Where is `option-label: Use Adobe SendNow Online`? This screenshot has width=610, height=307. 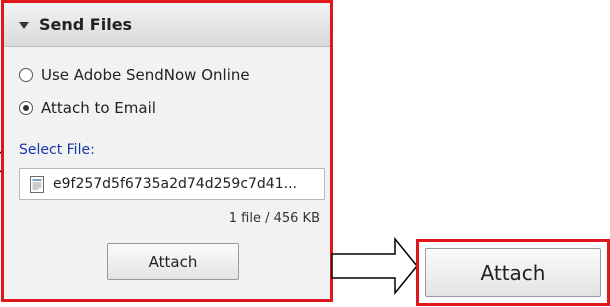 option-label: Use Adobe SendNow Online is located at coordinates (145, 75).